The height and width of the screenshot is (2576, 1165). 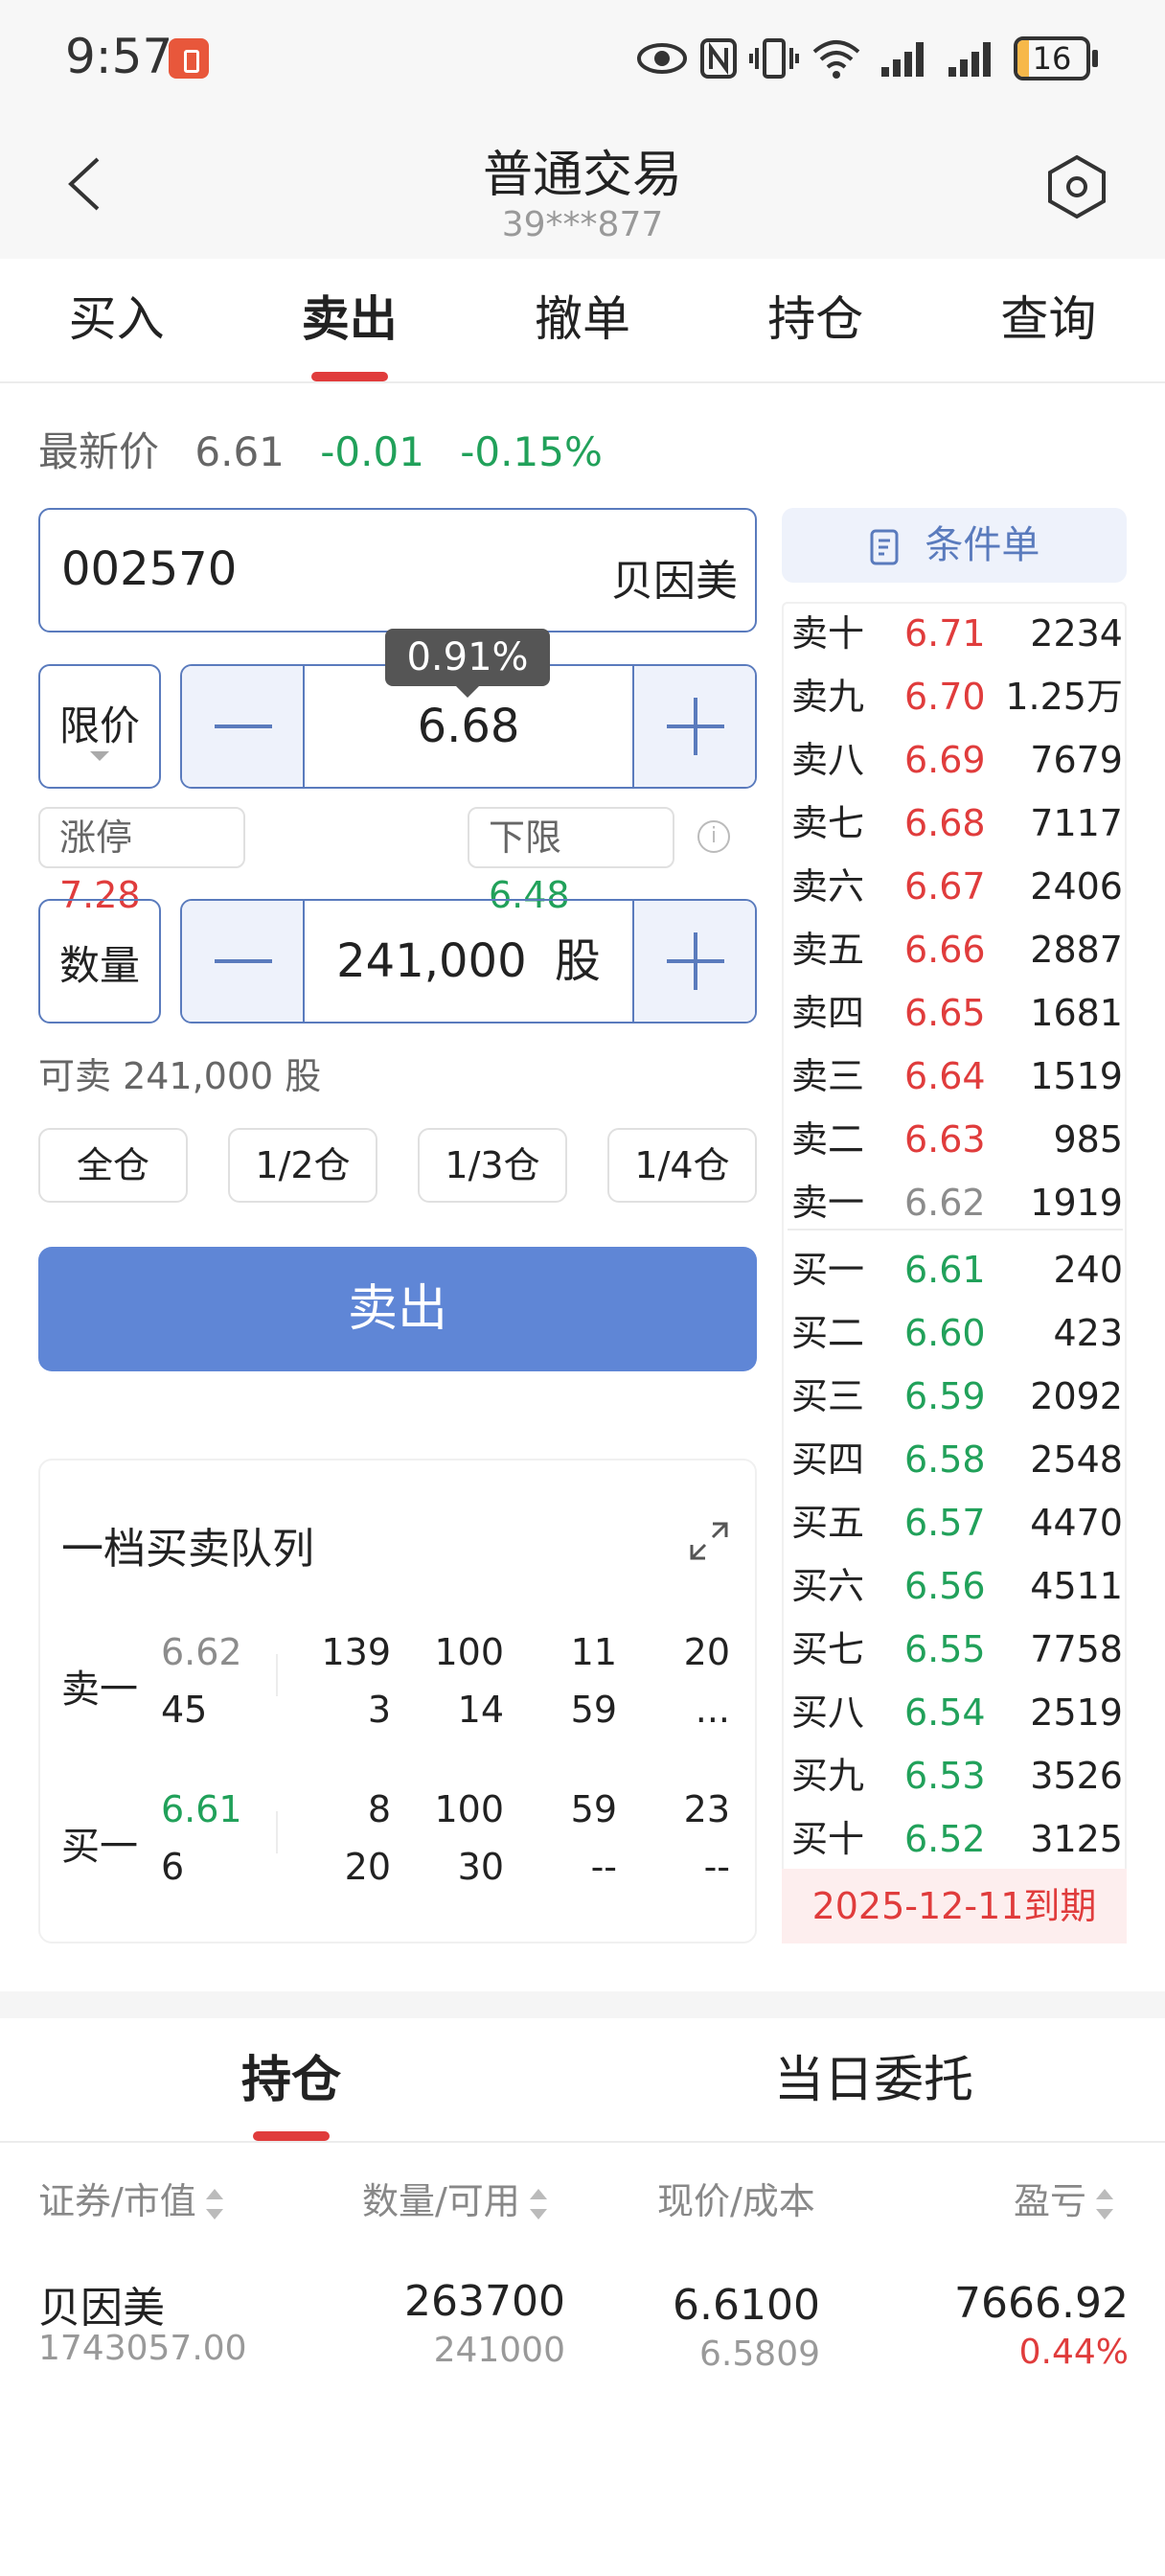 What do you see at coordinates (828, 1333) in the screenshot?
I see `book-level-label: 买二` at bounding box center [828, 1333].